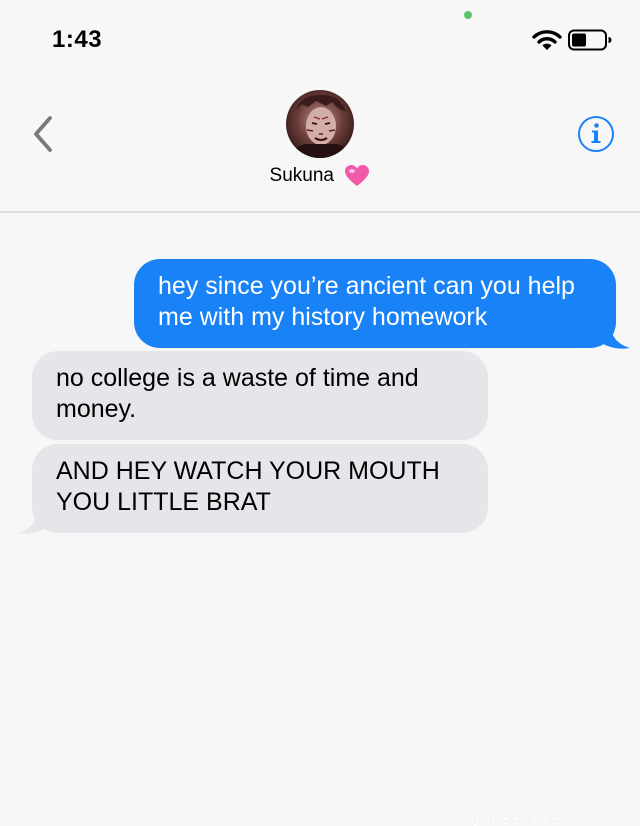 The height and width of the screenshot is (826, 640). I want to click on wifi-icon, so click(547, 40).